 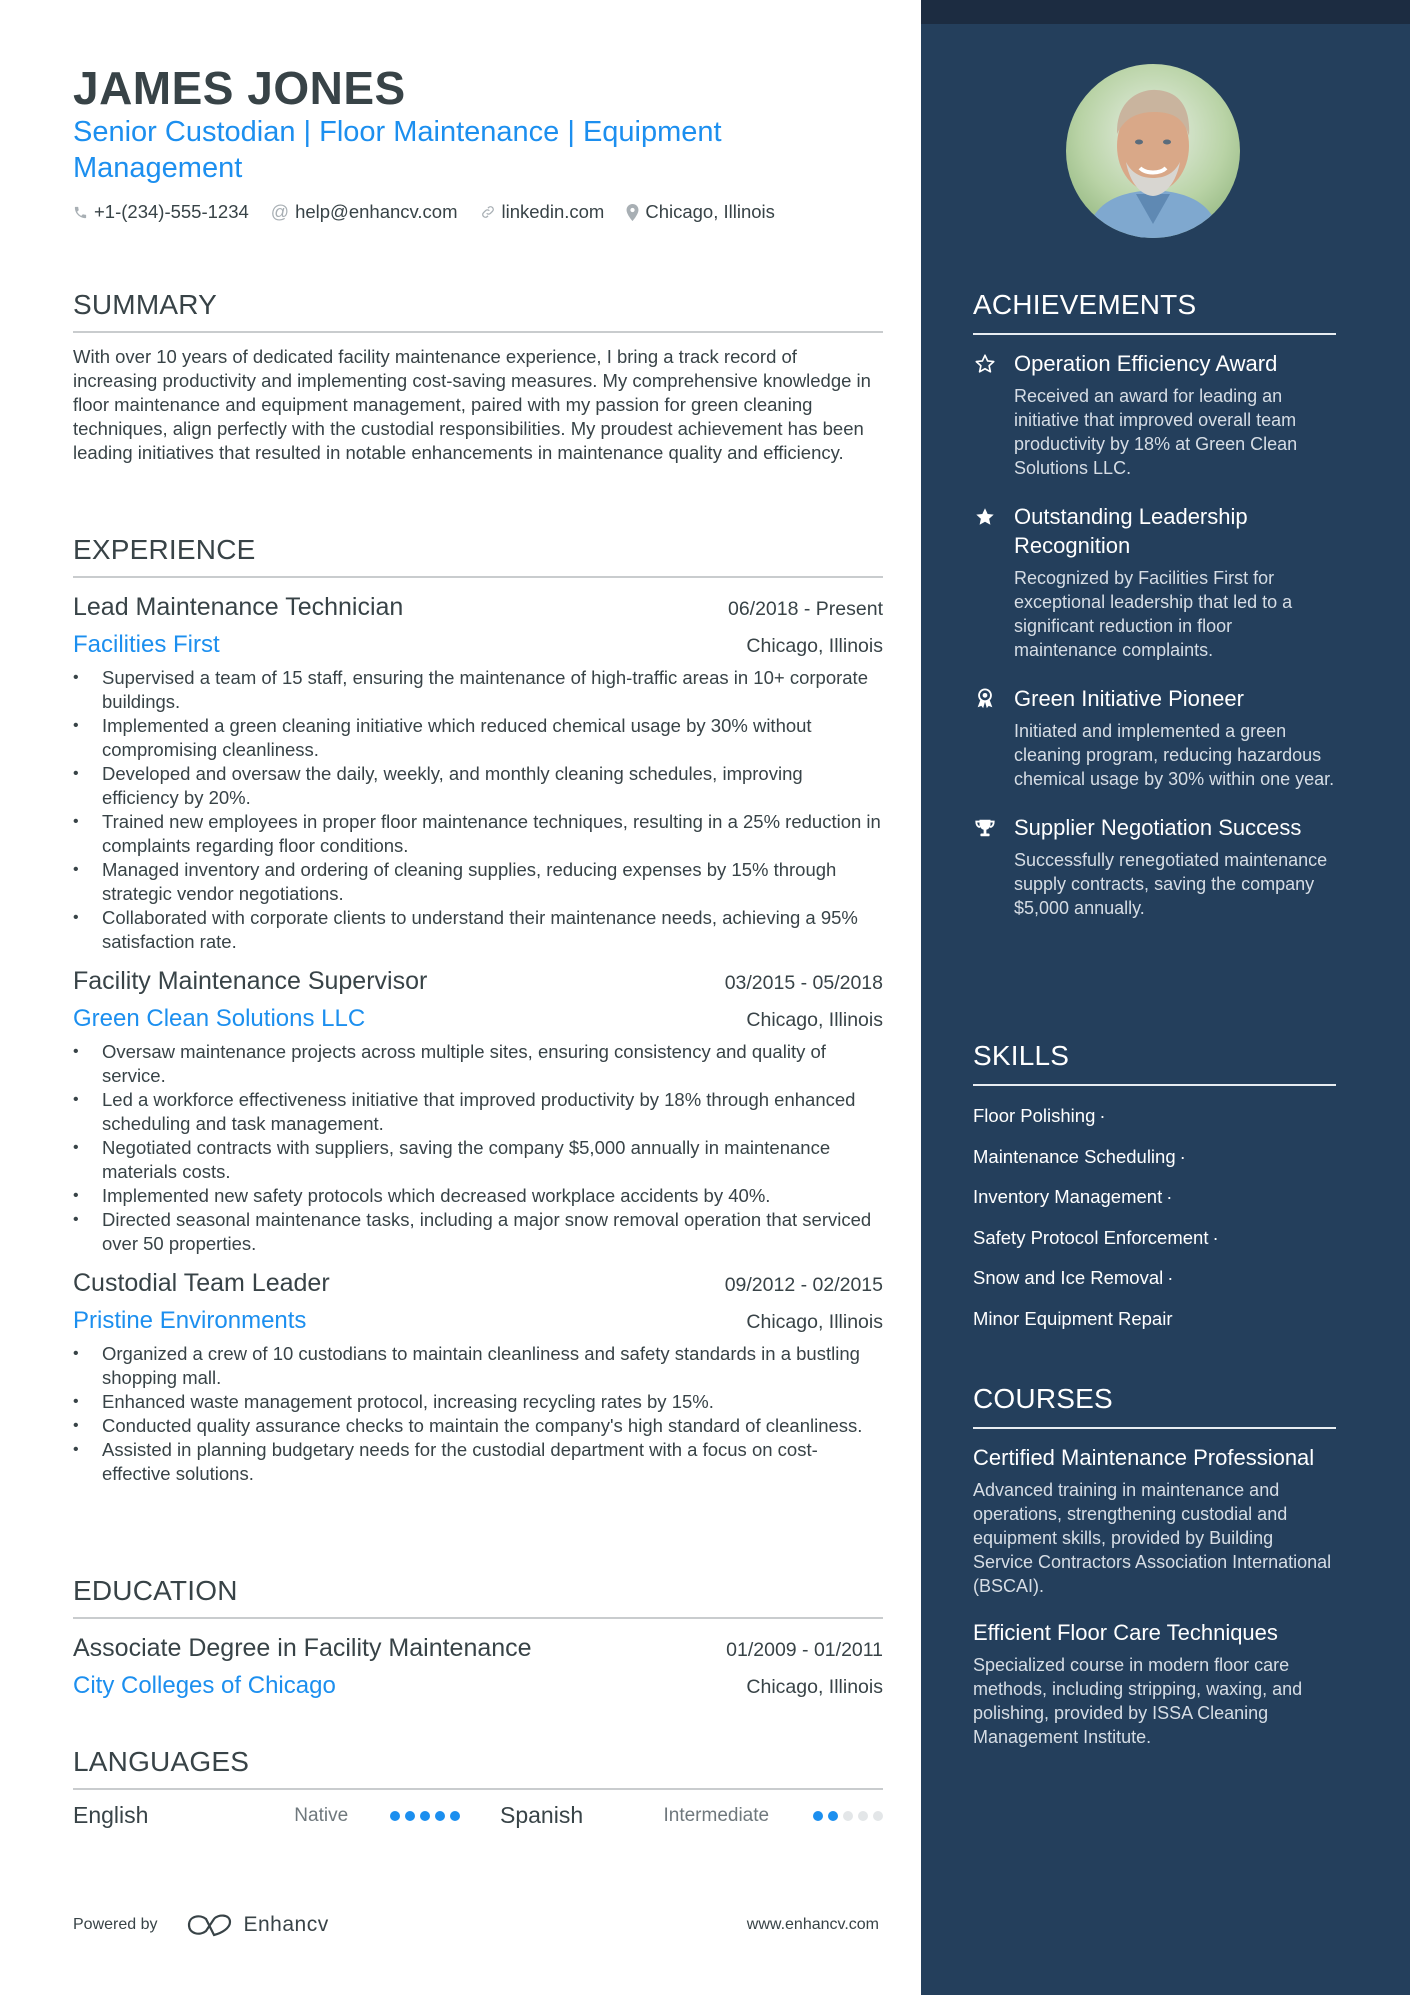 What do you see at coordinates (803, 983) in the screenshot?
I see `job-dates: 03/2015 - 05/2018` at bounding box center [803, 983].